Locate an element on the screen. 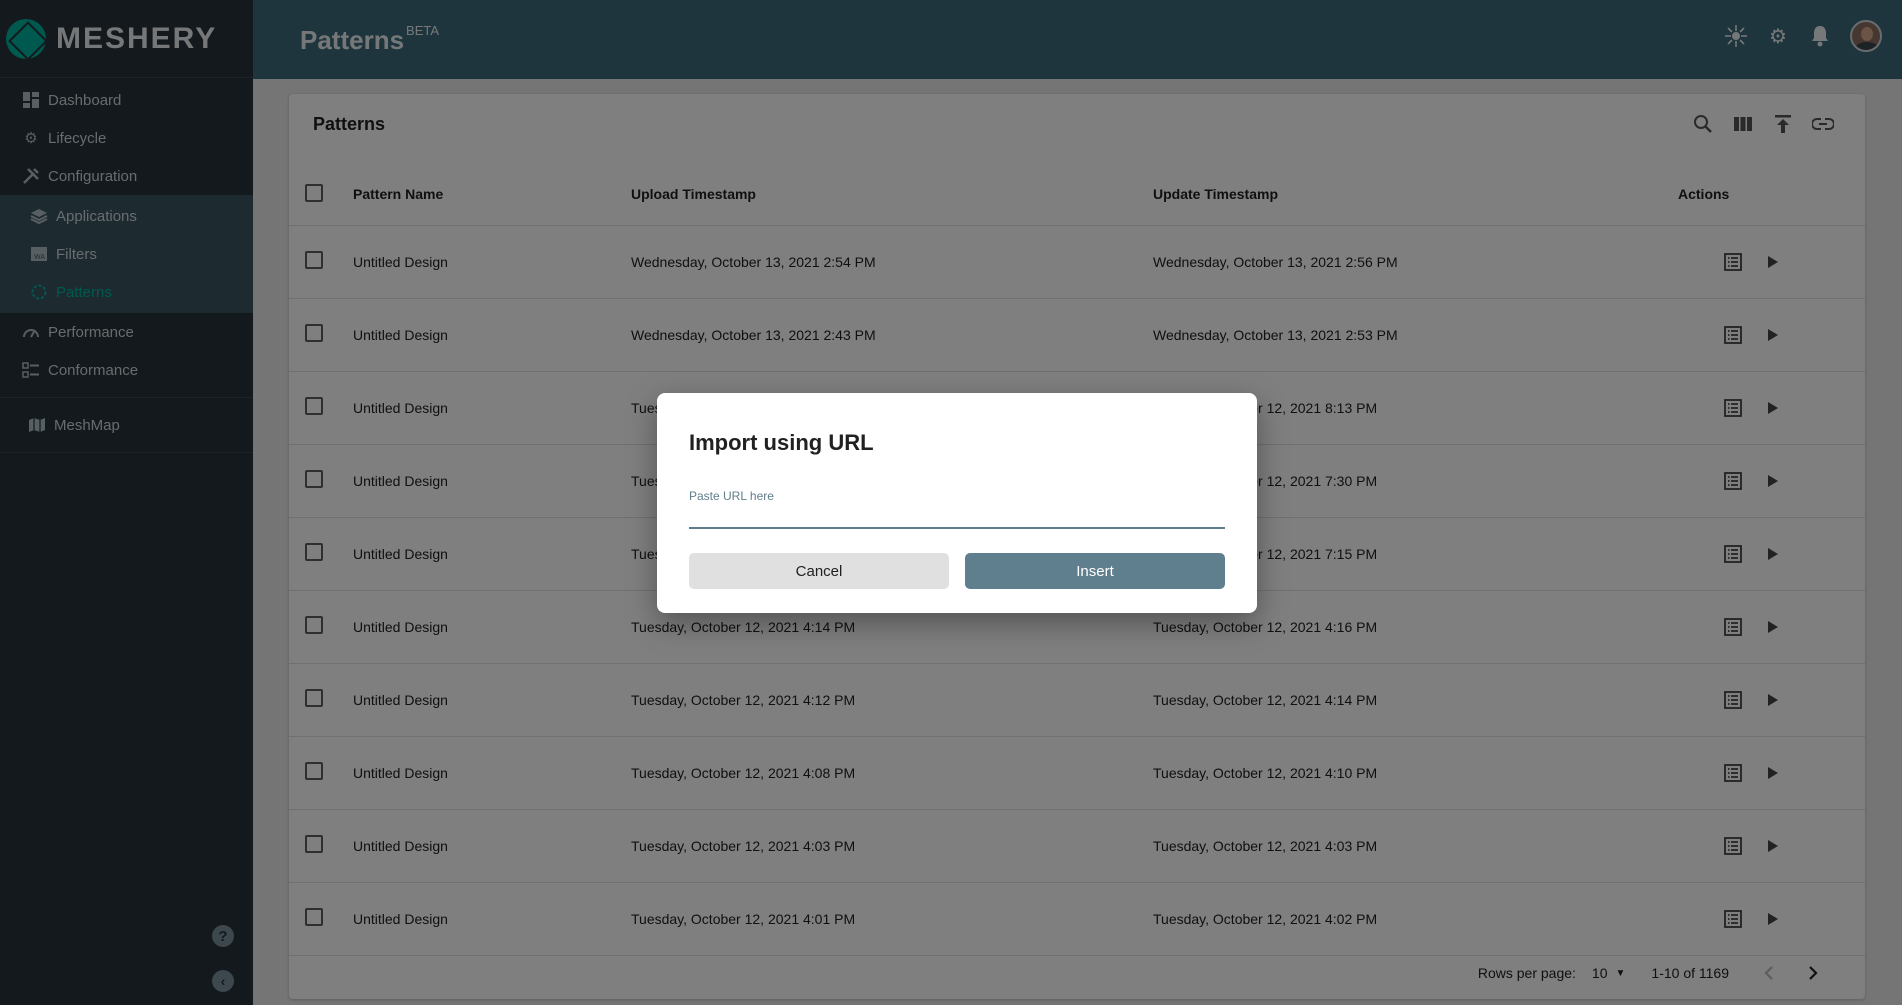  url-input-label: Paste URL here is located at coordinates (731, 496).